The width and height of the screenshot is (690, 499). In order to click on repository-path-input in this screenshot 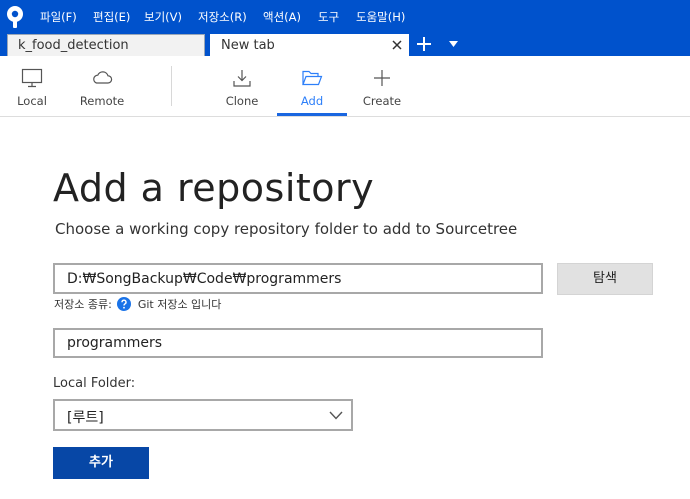, I will do `click(298, 278)`.